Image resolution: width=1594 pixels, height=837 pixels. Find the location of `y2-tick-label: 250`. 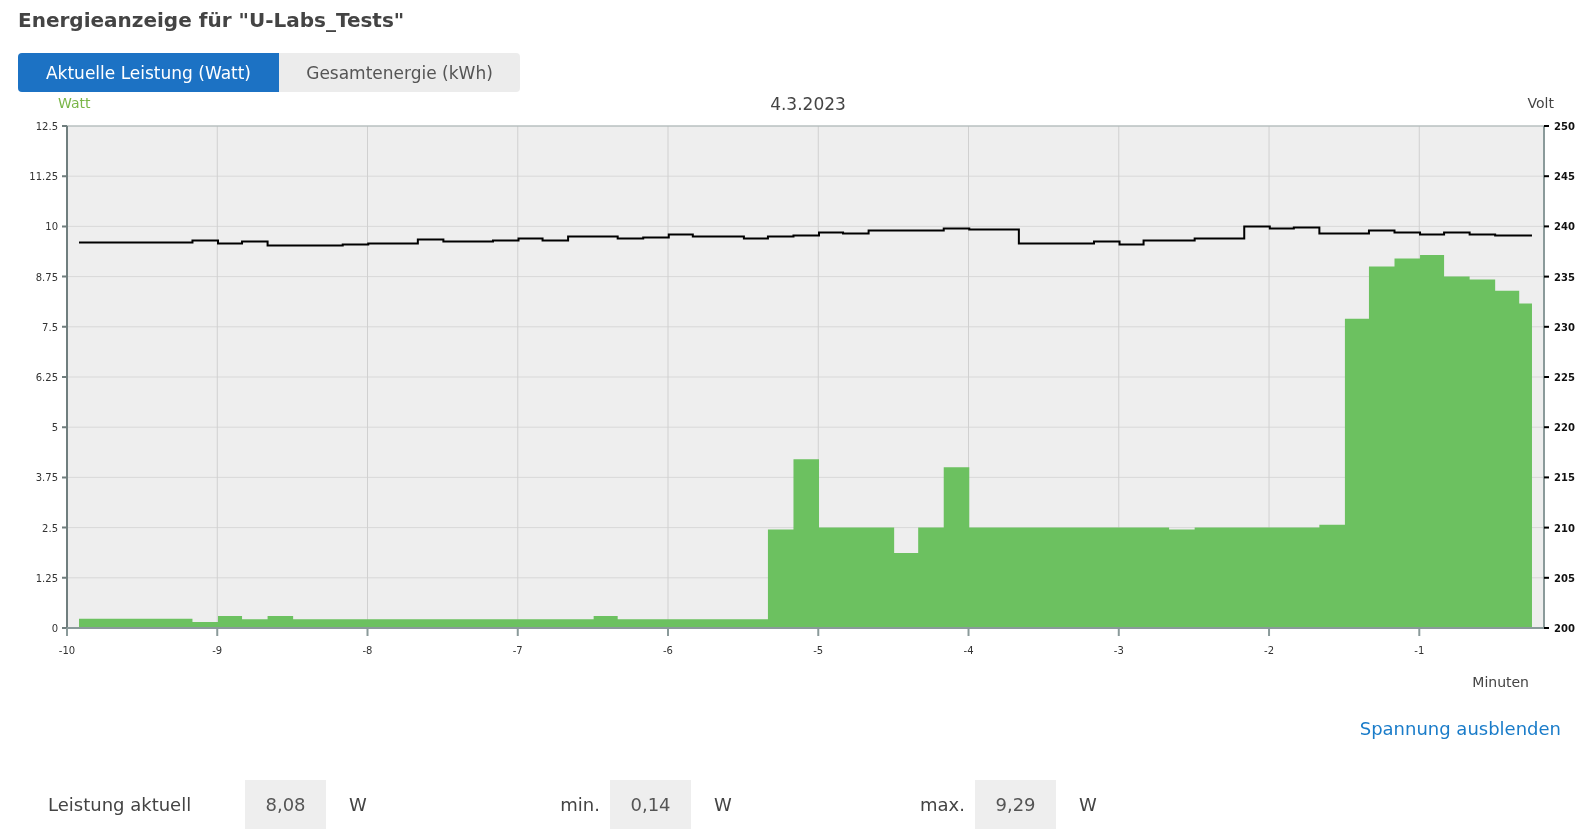

y2-tick-label: 250 is located at coordinates (1564, 126).